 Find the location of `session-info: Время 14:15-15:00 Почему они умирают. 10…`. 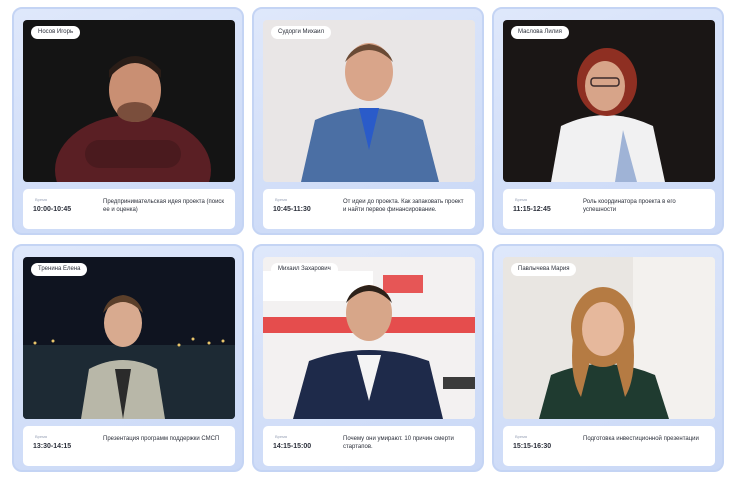

session-info: Время 14:15-15:00 Почему они умирают. 10… is located at coordinates (369, 446).